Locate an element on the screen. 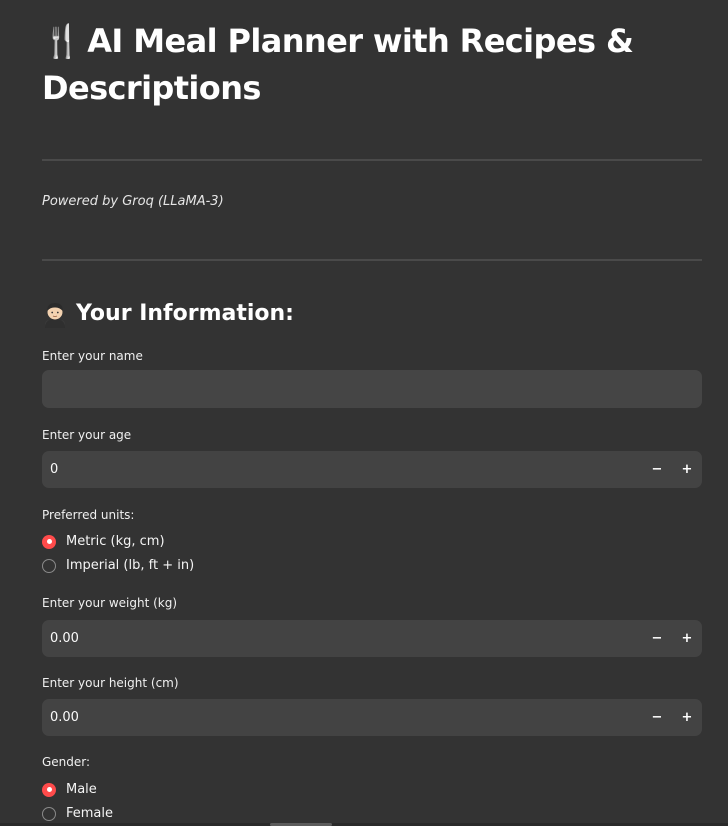  height-number-input: 0.00 − + is located at coordinates (372, 717).